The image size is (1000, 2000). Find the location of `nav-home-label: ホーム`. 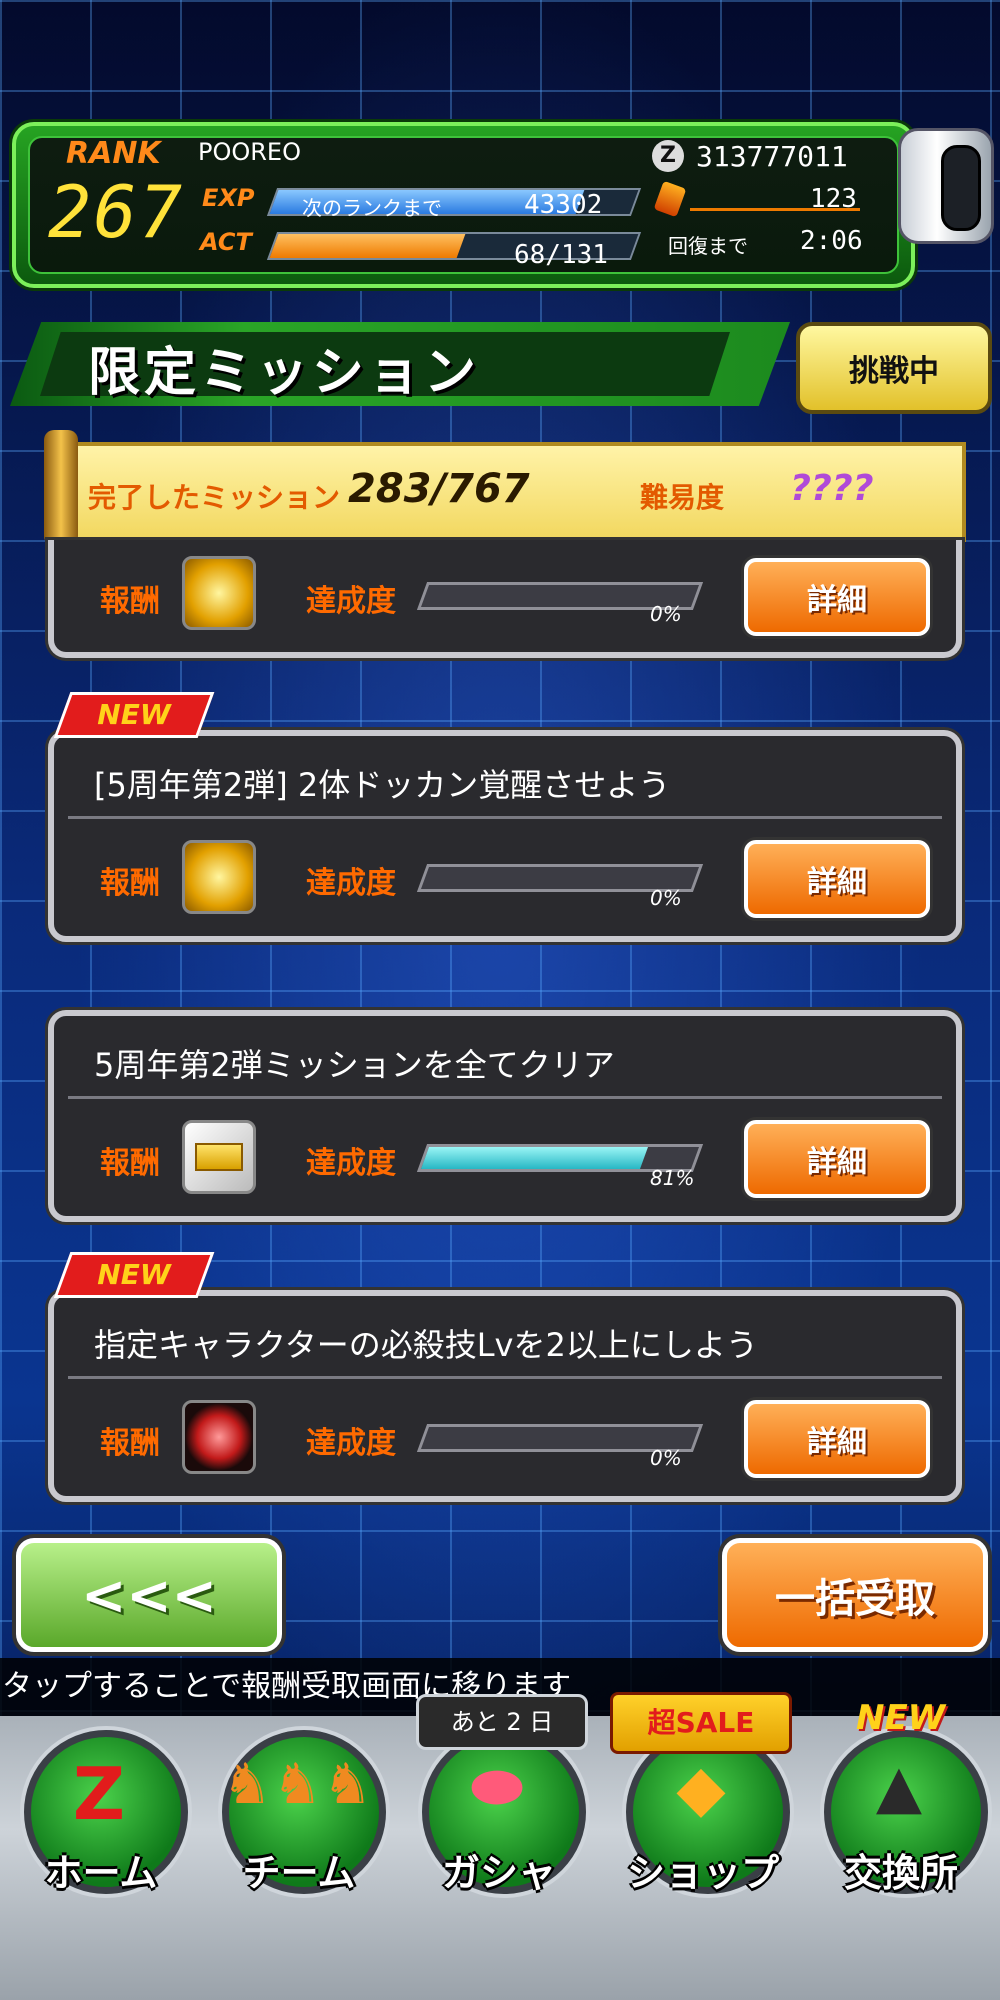

nav-home-label: ホーム is located at coordinates (101, 1873).